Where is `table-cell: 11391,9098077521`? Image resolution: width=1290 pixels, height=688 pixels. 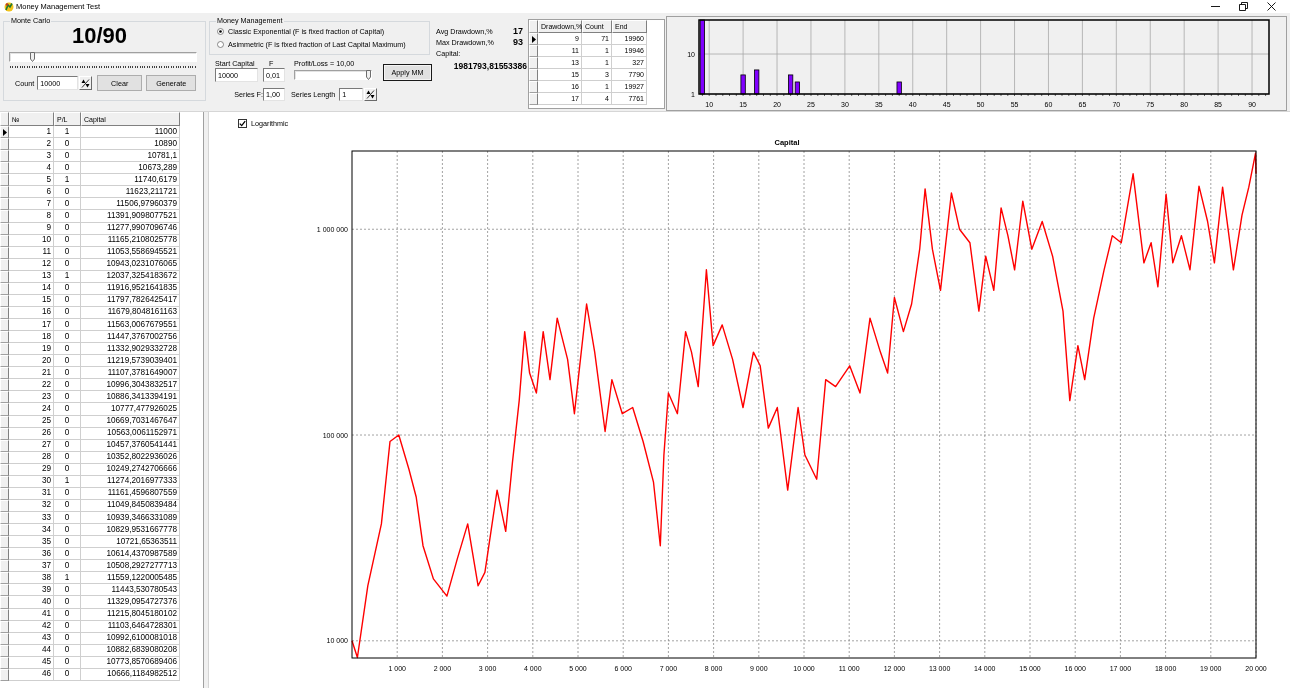
table-cell: 11391,9098077521 is located at coordinates (130, 216).